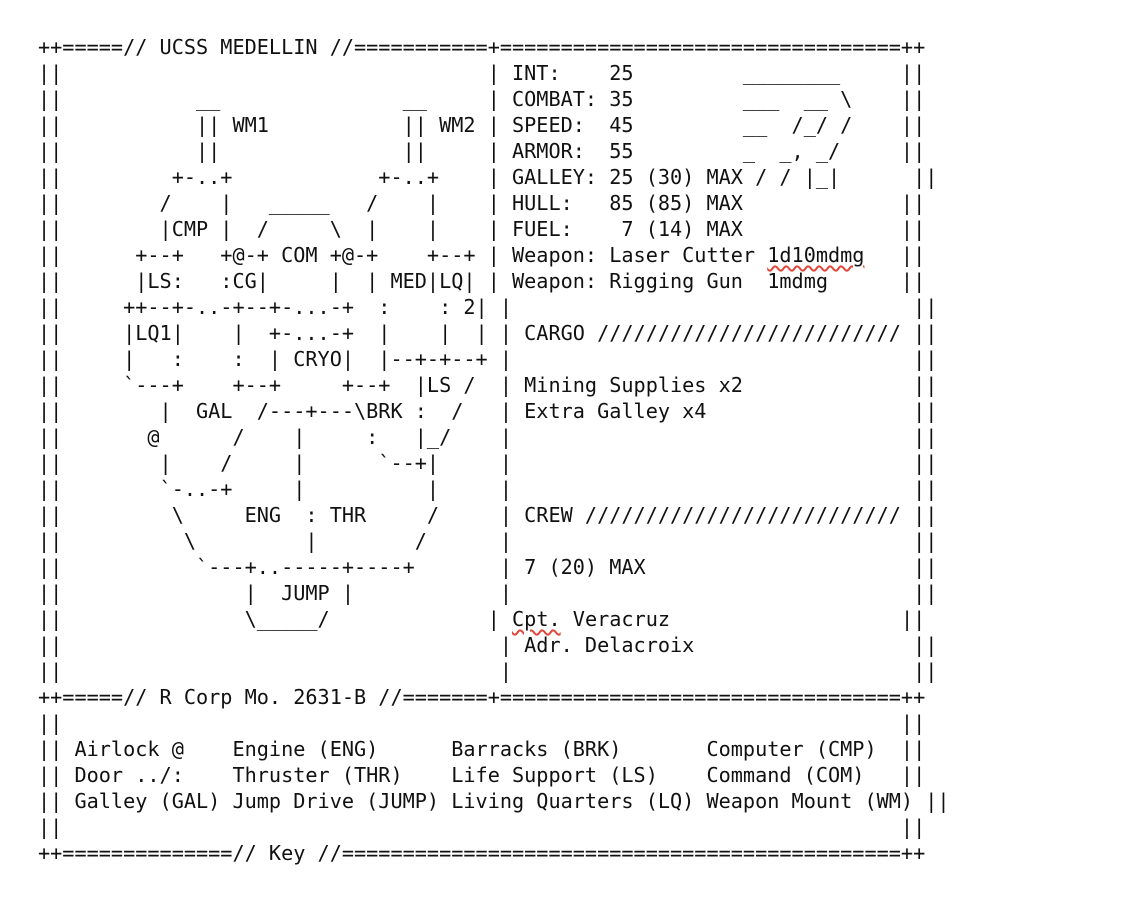  What do you see at coordinates (482, 99) in the screenshot?
I see `terminal-line: || __ __ | COMBAT: 35 ___ __ \ ||` at bounding box center [482, 99].